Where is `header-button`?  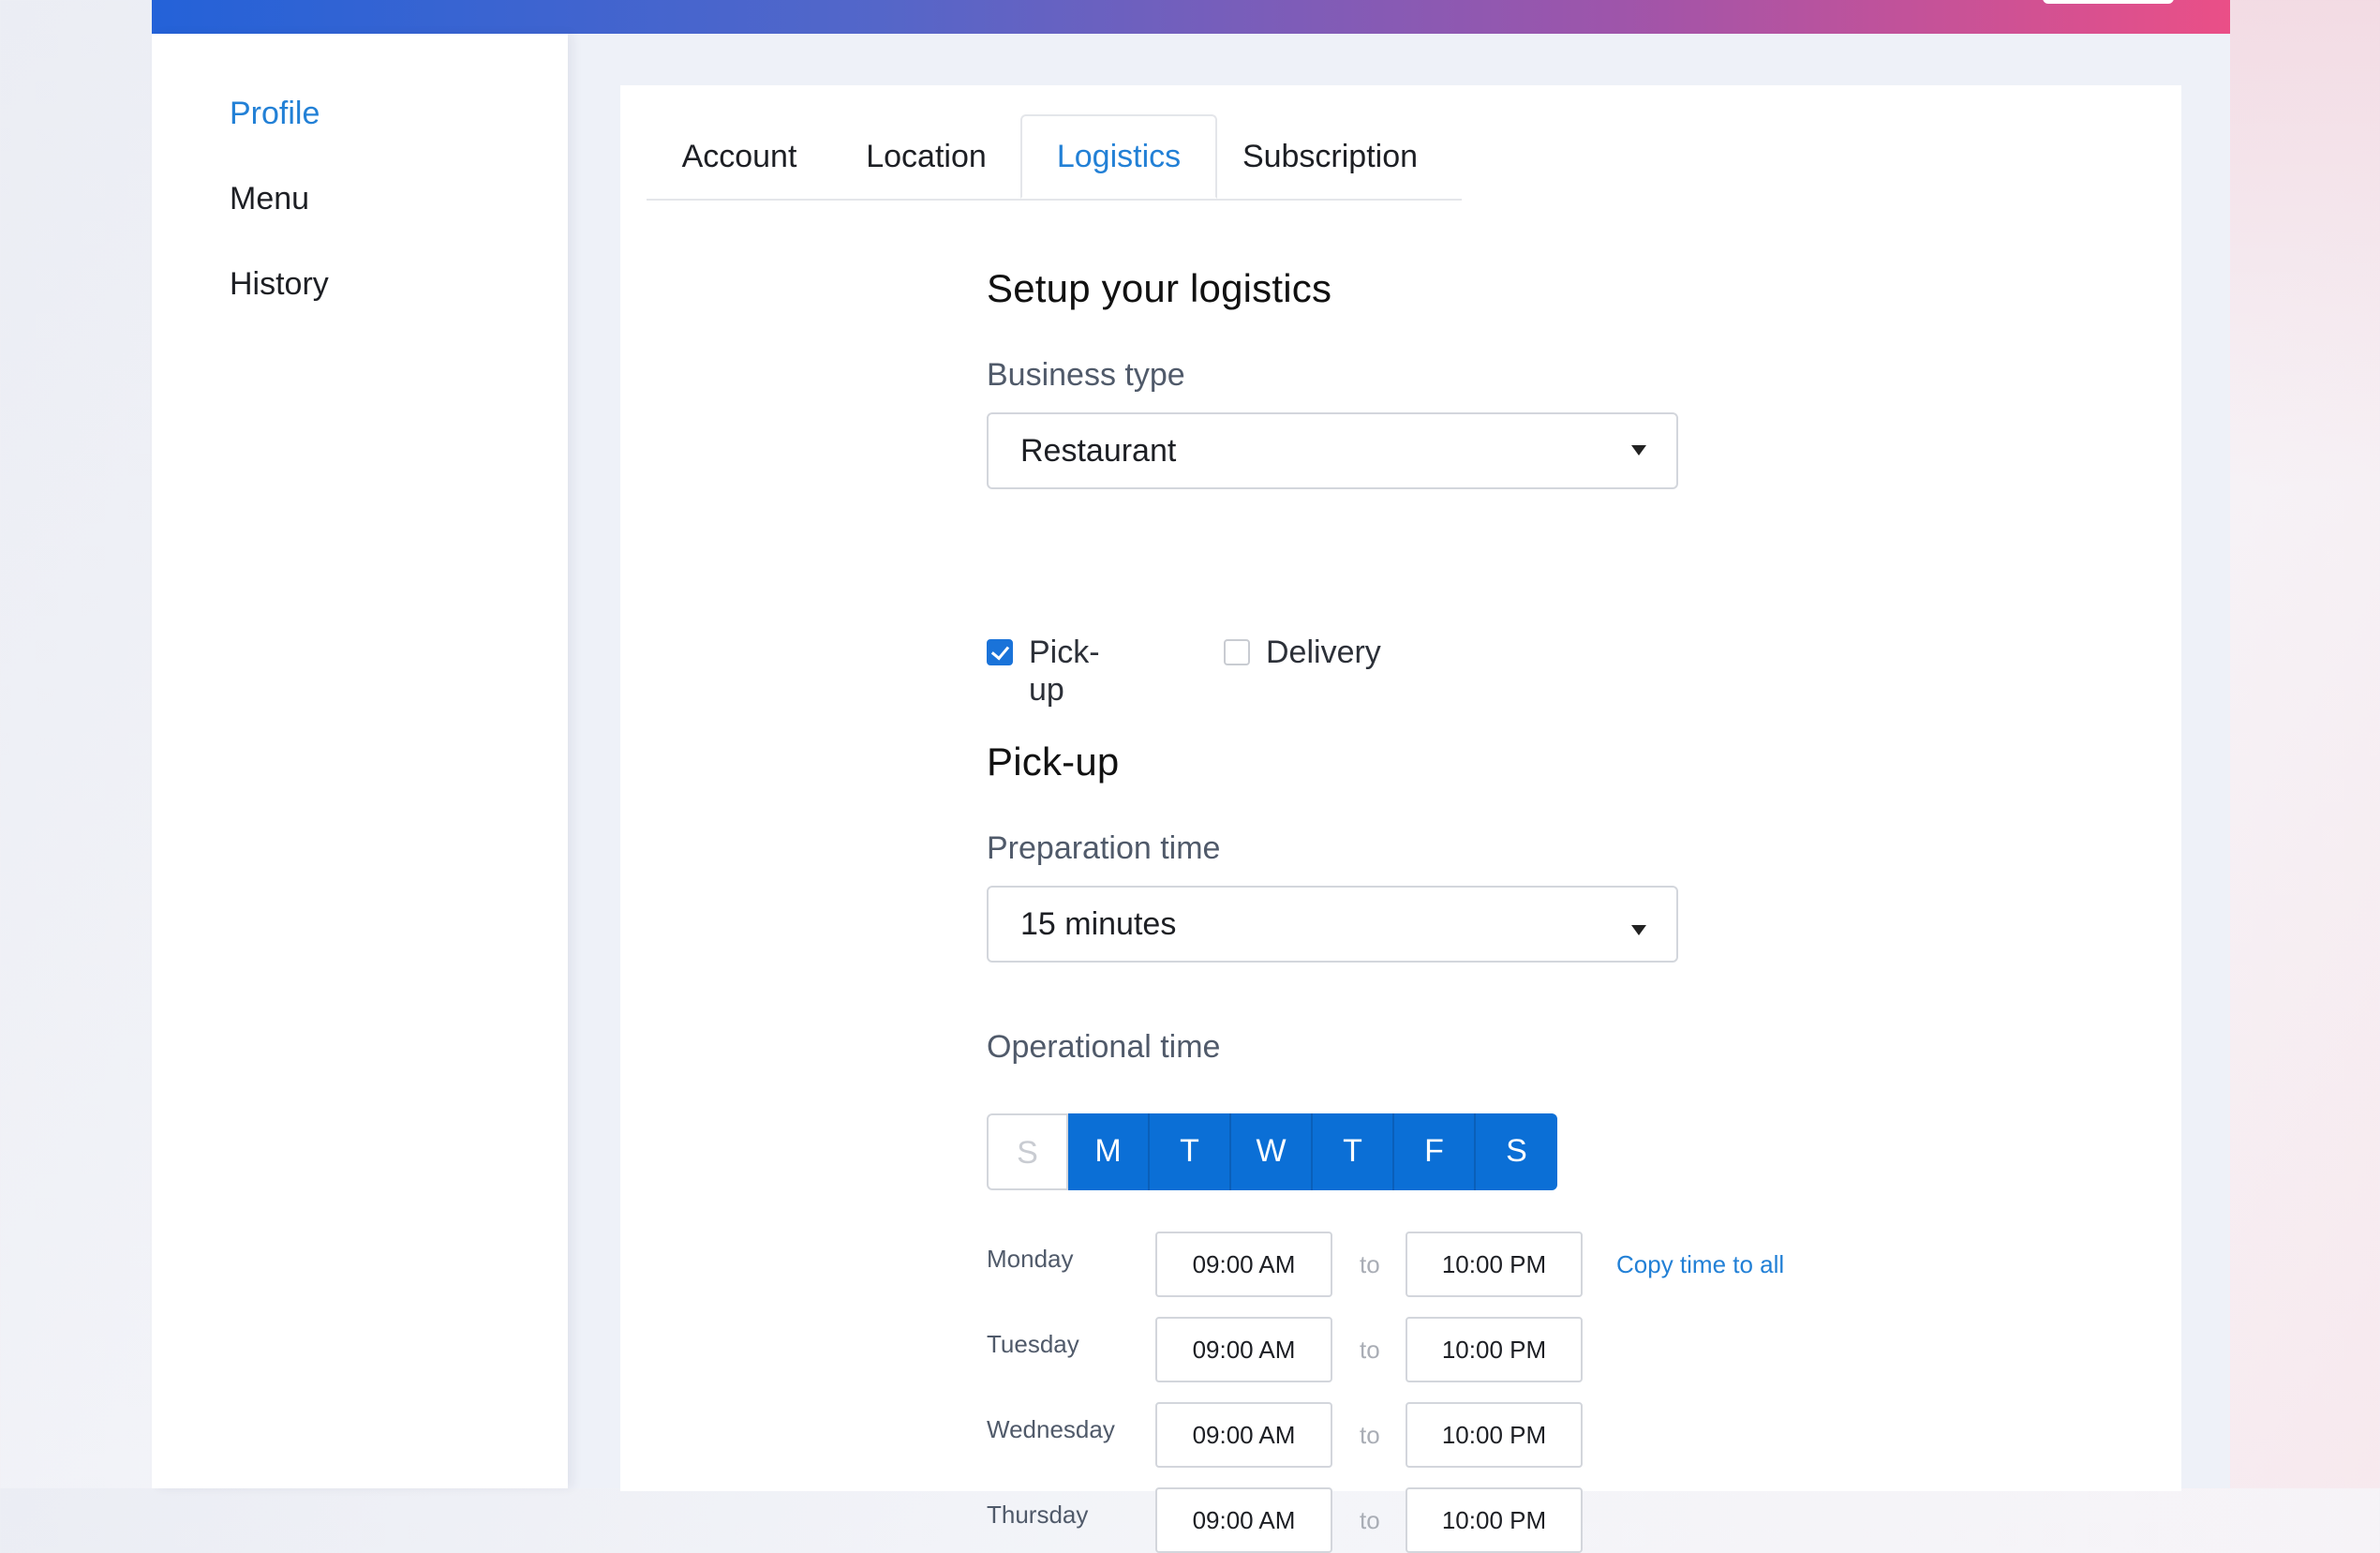
header-button is located at coordinates (2108, 2).